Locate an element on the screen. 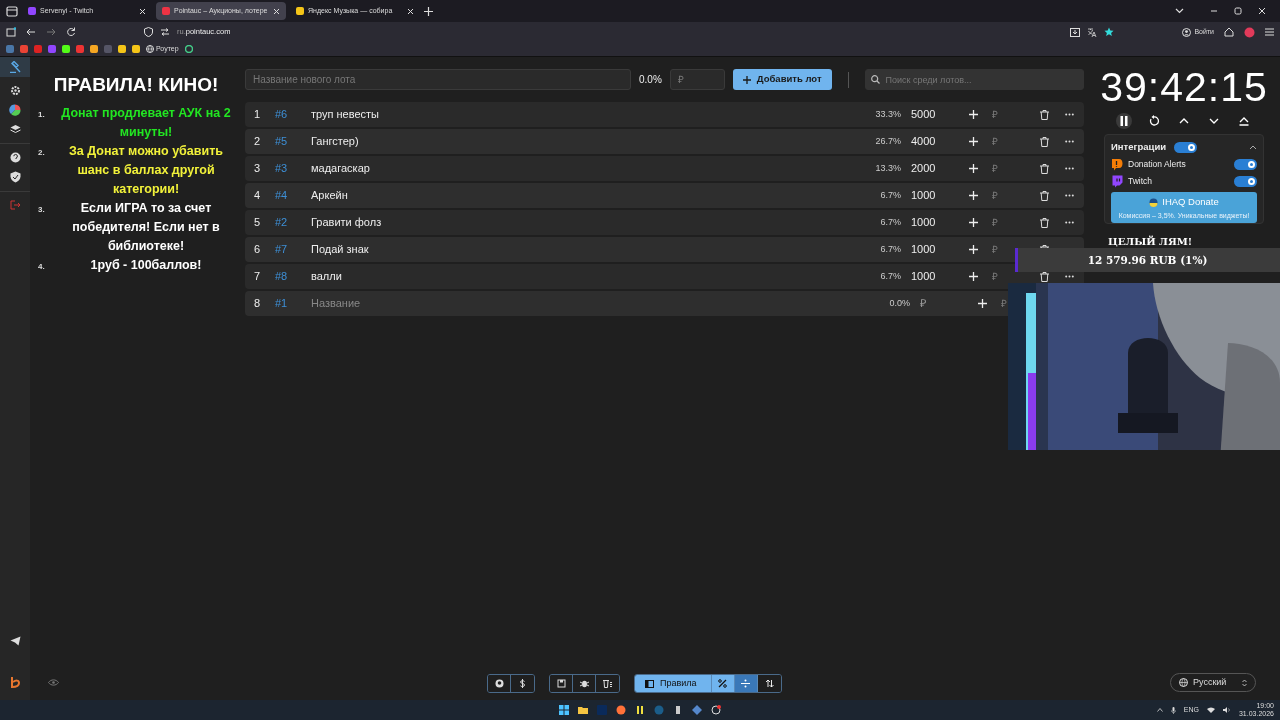 This screenshot has height=720, width=1280. row-number: 5 is located at coordinates (257, 223).